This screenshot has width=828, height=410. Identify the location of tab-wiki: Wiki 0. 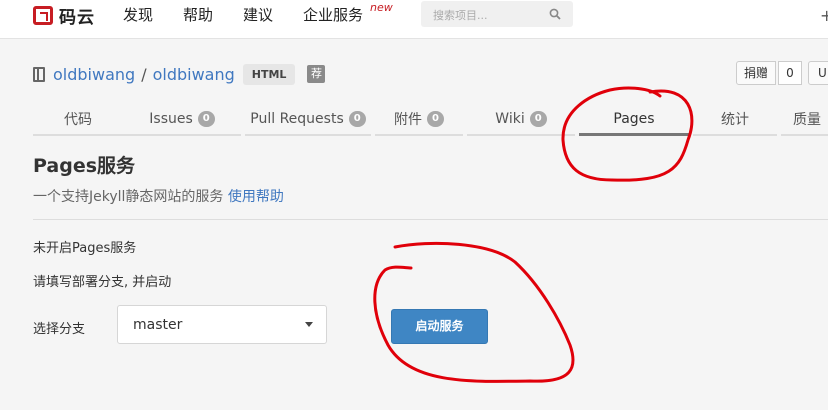
(521, 120).